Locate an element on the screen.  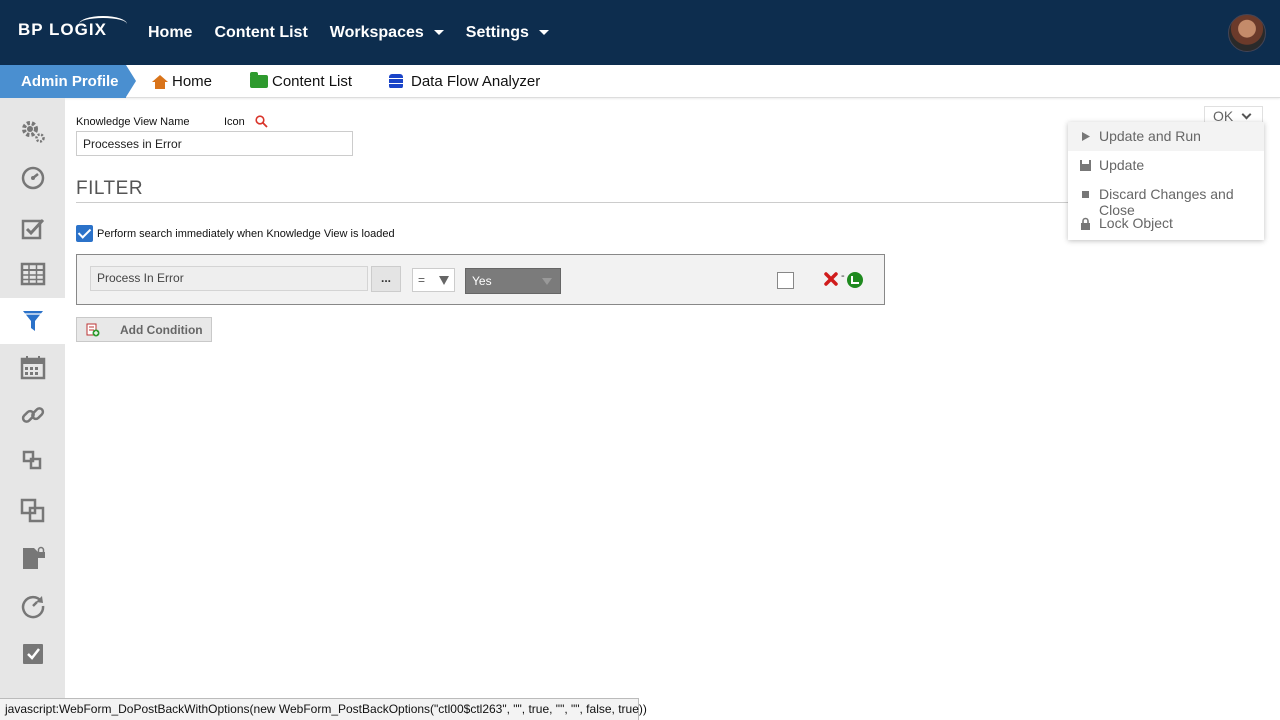
add-condition-button: Add Condition is located at coordinates (144, 329).